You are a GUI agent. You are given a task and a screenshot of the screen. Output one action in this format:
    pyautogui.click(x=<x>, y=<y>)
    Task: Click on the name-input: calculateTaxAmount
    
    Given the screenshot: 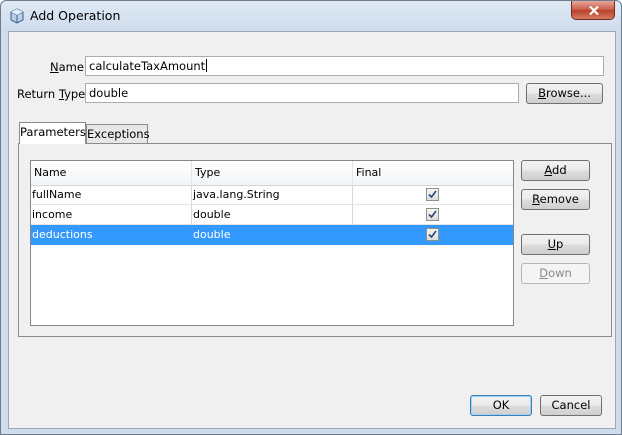 What is the action you would take?
    pyautogui.click(x=344, y=66)
    